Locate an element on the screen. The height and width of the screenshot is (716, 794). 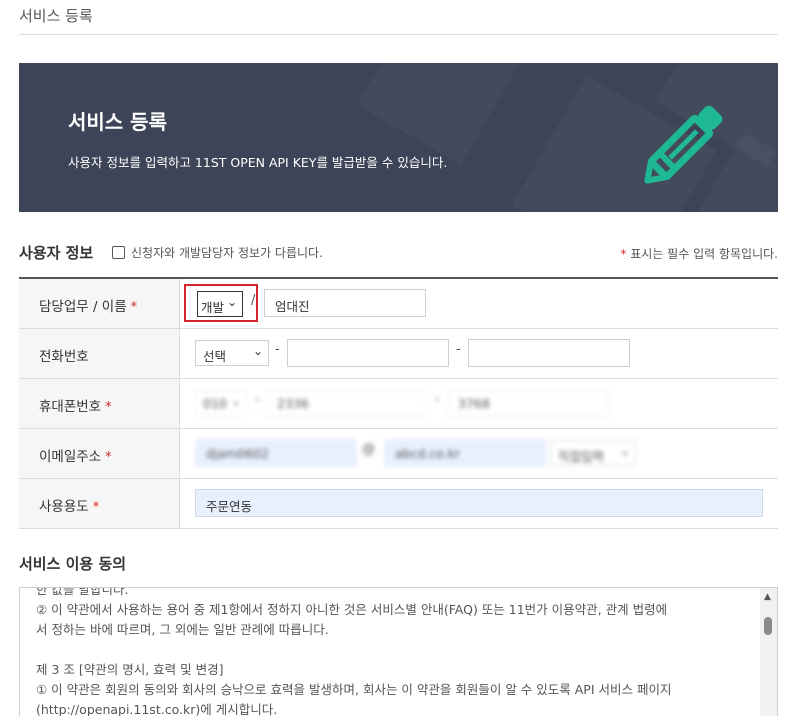
form-row-role-name: 담당업무 / 이름 * 개발 ⌄ / 엄대진 is located at coordinates (398, 304).